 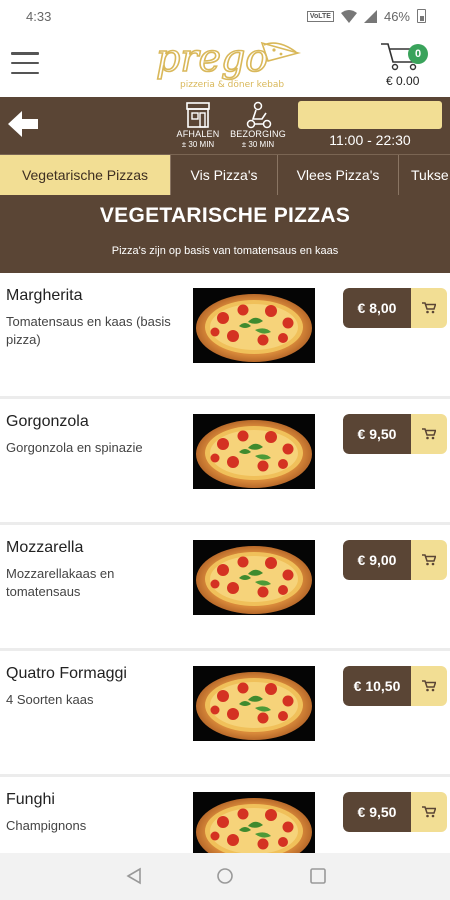 I want to click on item-description: Gorgonzola en spinazie, so click(x=74, y=447).